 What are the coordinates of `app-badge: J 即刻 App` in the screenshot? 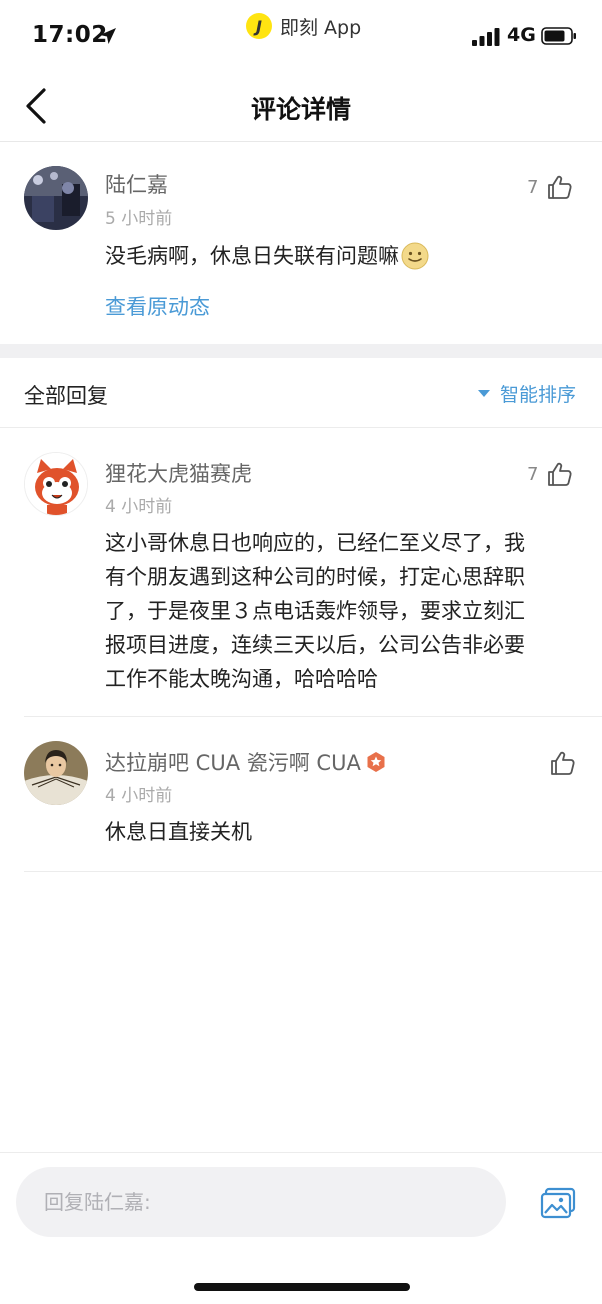 It's located at (303, 26).